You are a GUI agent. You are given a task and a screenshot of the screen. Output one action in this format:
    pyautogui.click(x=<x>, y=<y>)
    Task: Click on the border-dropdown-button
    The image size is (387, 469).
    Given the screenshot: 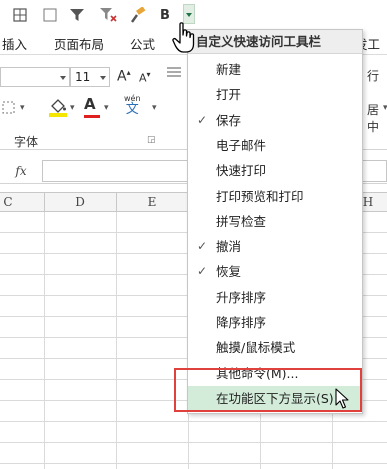 What is the action you would take?
    pyautogui.click(x=9, y=110)
    